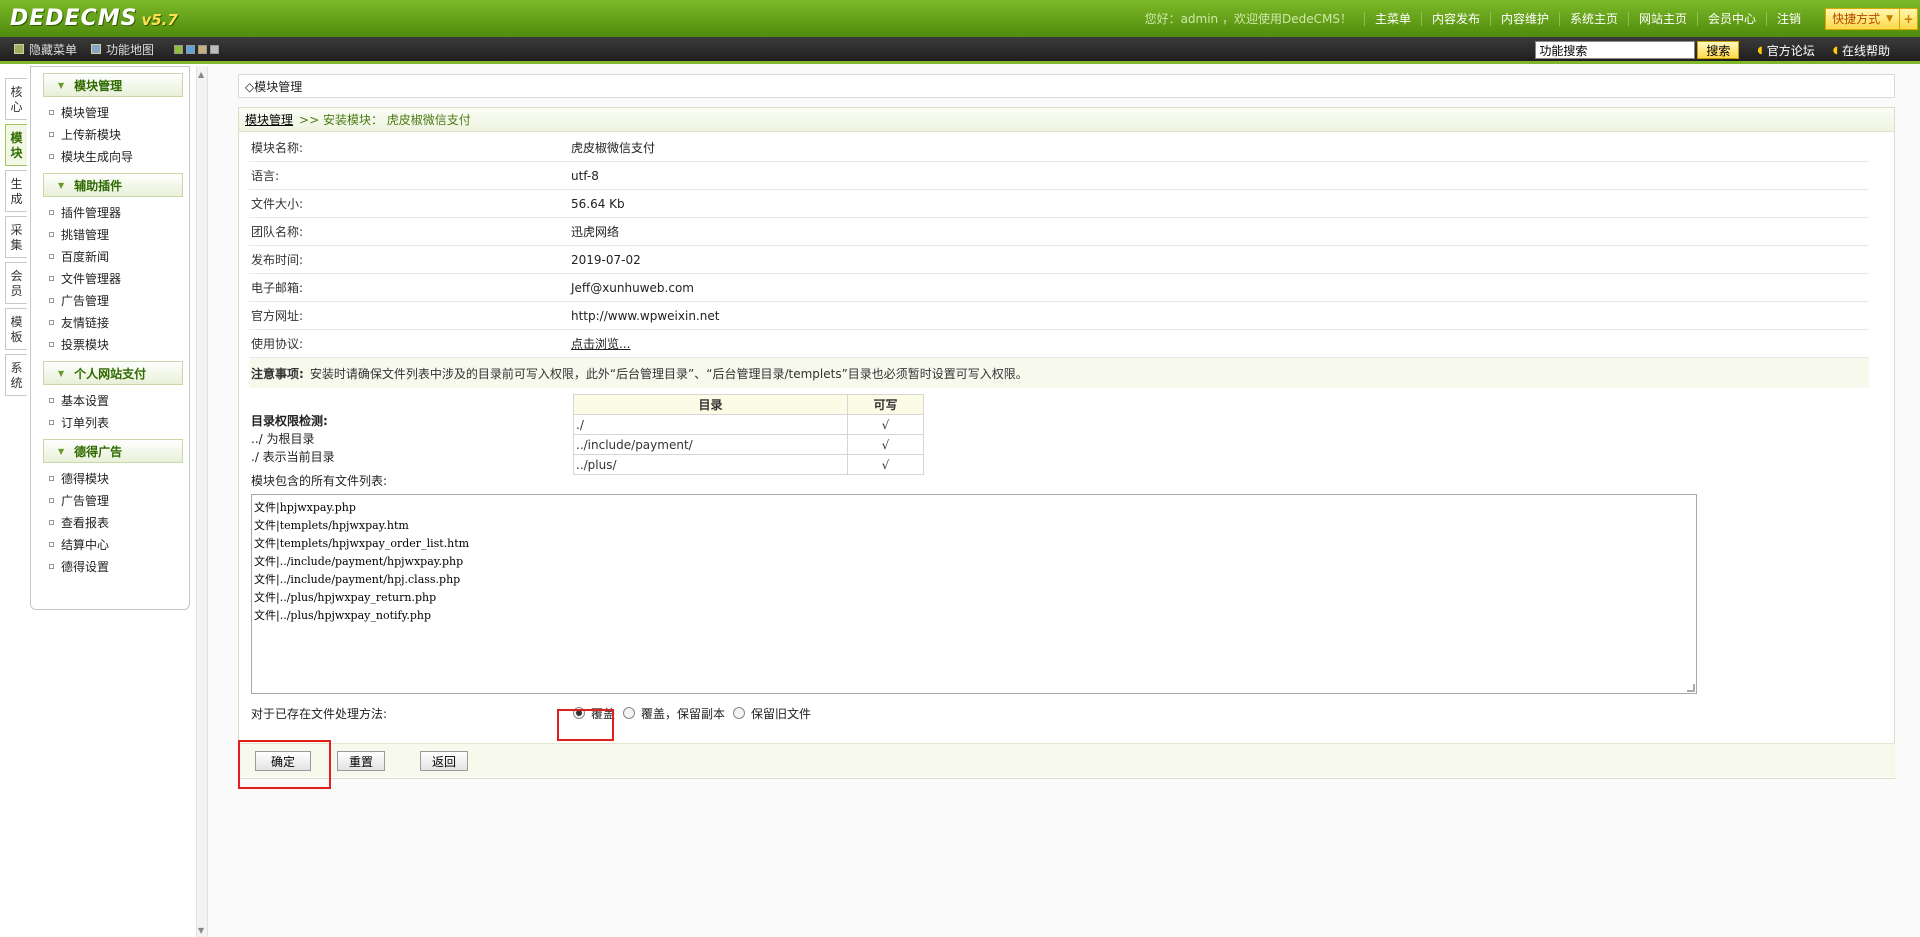  What do you see at coordinates (595, 232) in the screenshot?
I see `field-value: 迅虎网络` at bounding box center [595, 232].